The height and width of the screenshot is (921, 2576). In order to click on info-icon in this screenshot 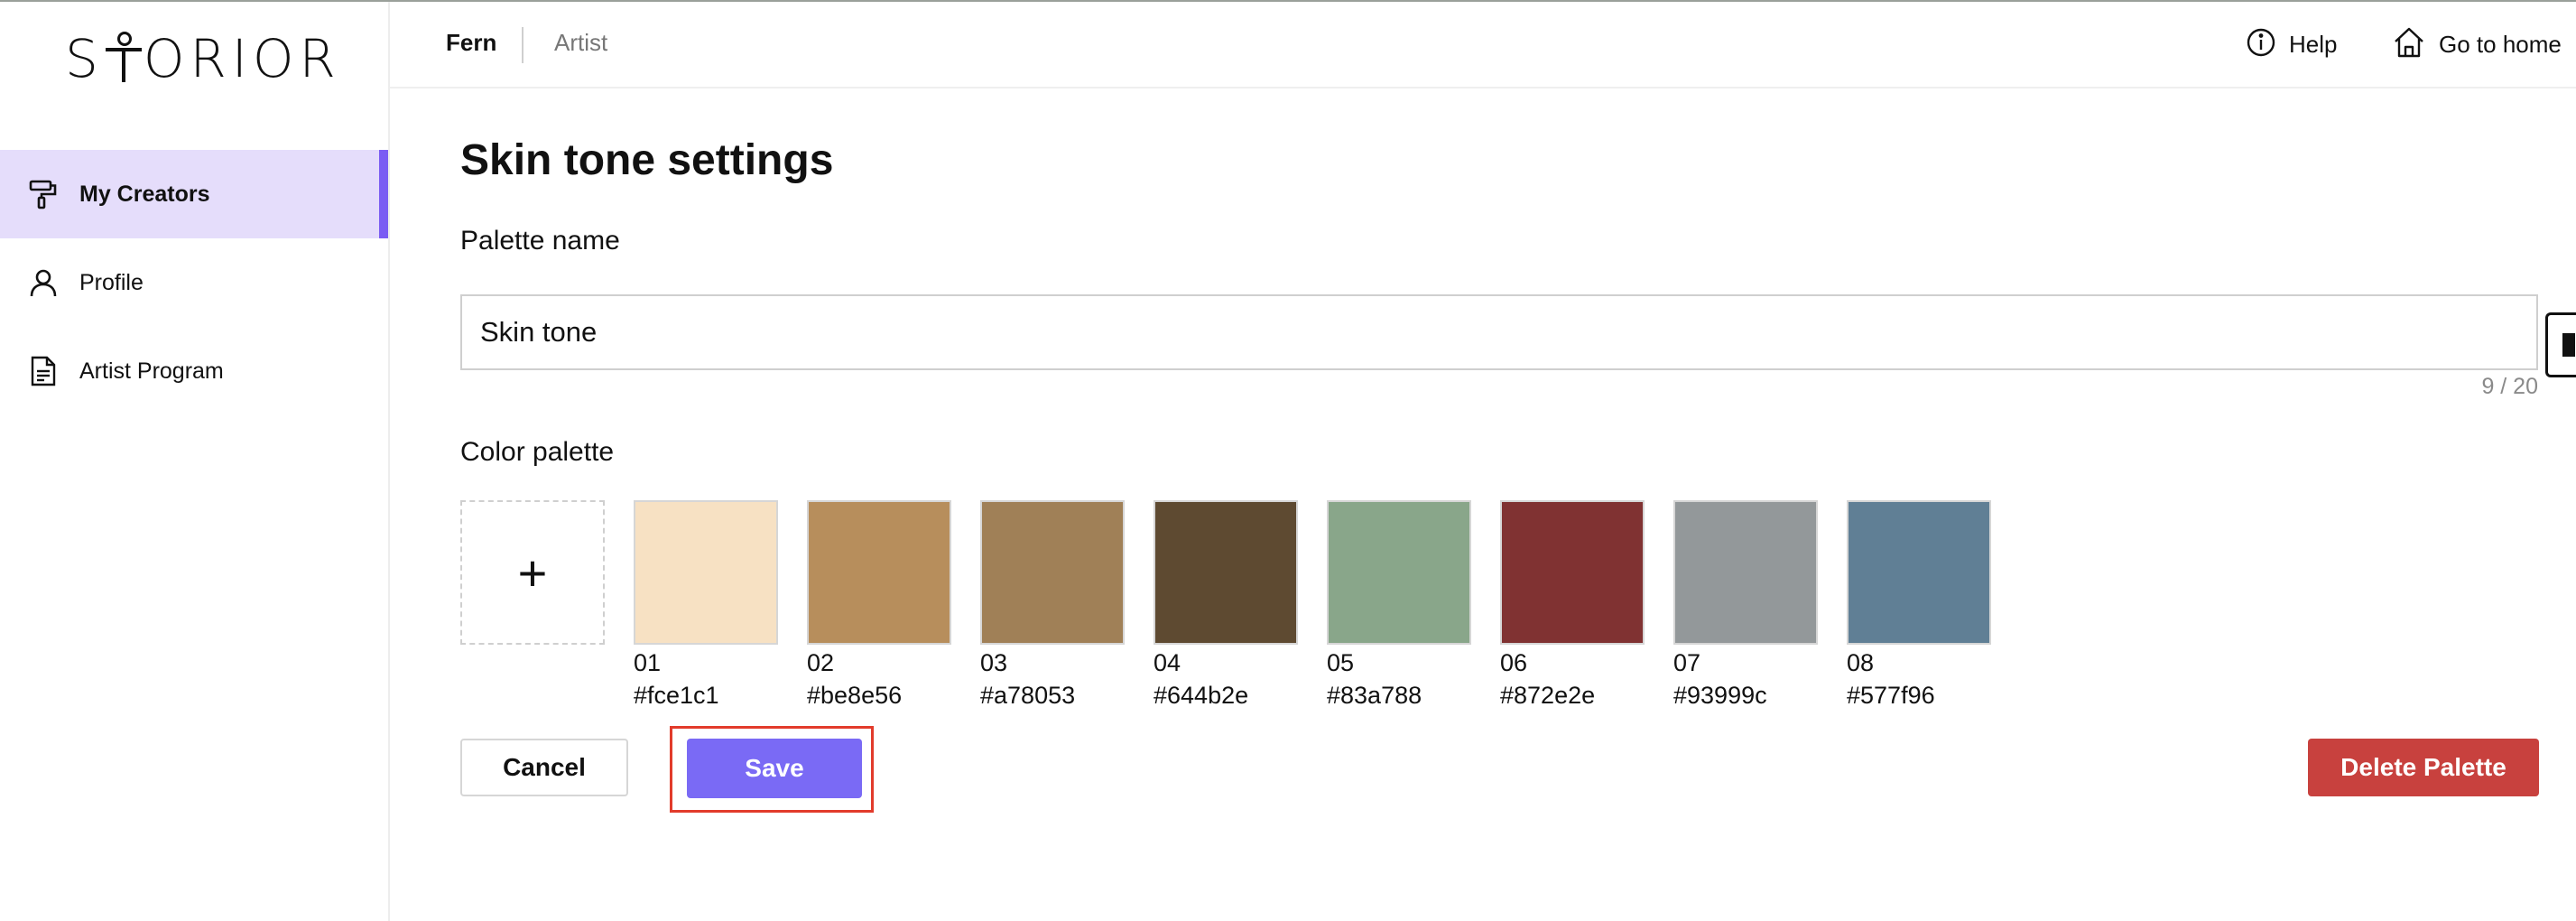, I will do `click(2261, 44)`.